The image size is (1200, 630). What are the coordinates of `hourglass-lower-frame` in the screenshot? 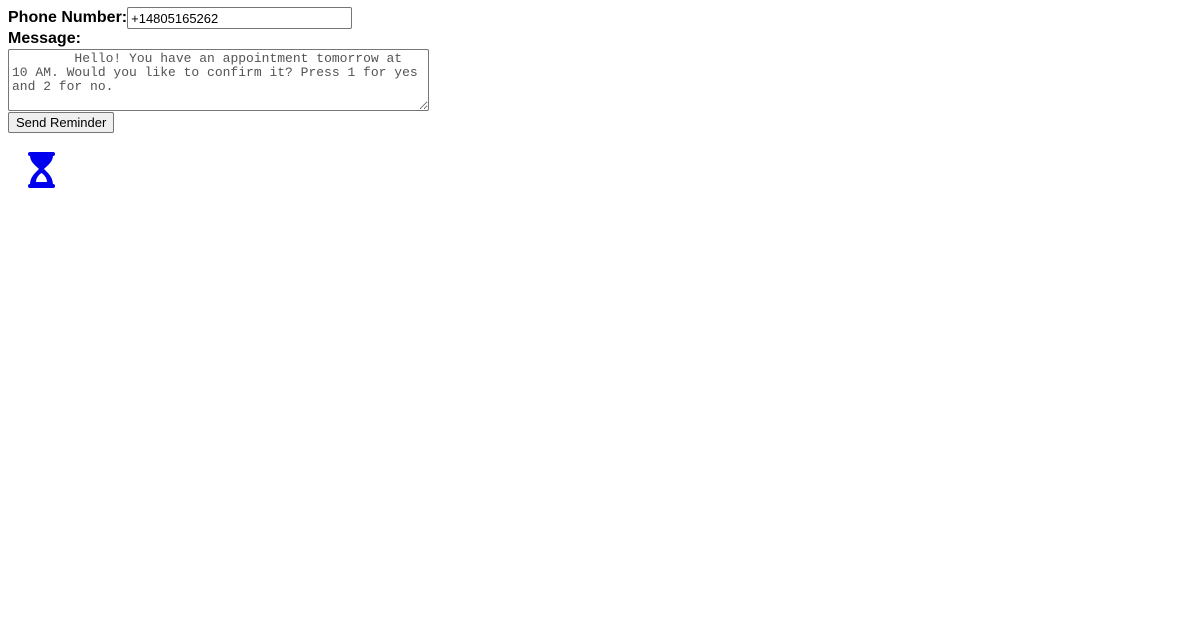 It's located at (41, 177).